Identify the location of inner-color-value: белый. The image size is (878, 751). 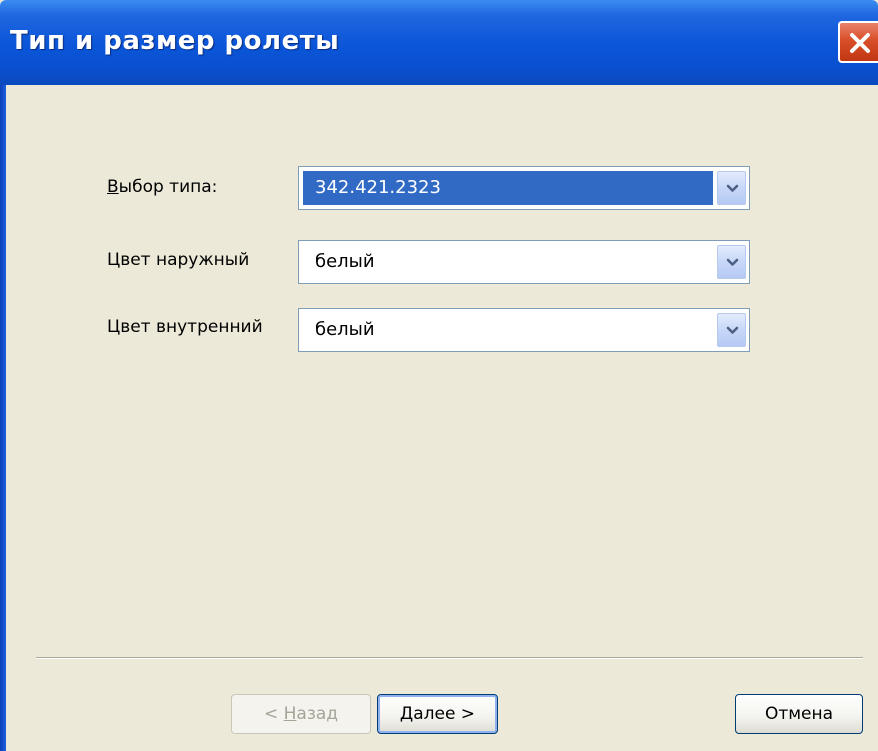
(345, 329).